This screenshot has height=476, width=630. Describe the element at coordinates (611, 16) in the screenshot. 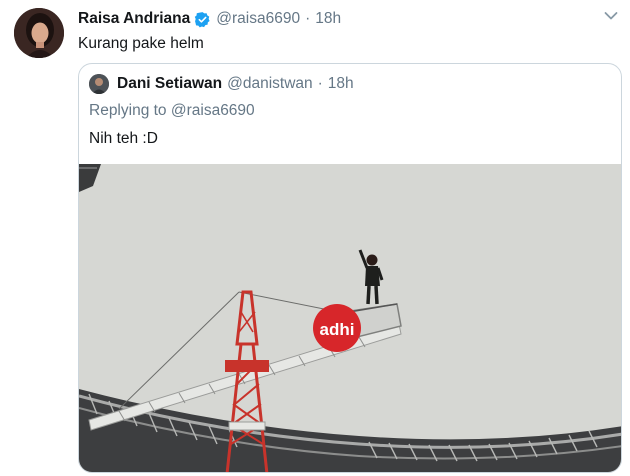

I see `chevron-down-icon` at that location.